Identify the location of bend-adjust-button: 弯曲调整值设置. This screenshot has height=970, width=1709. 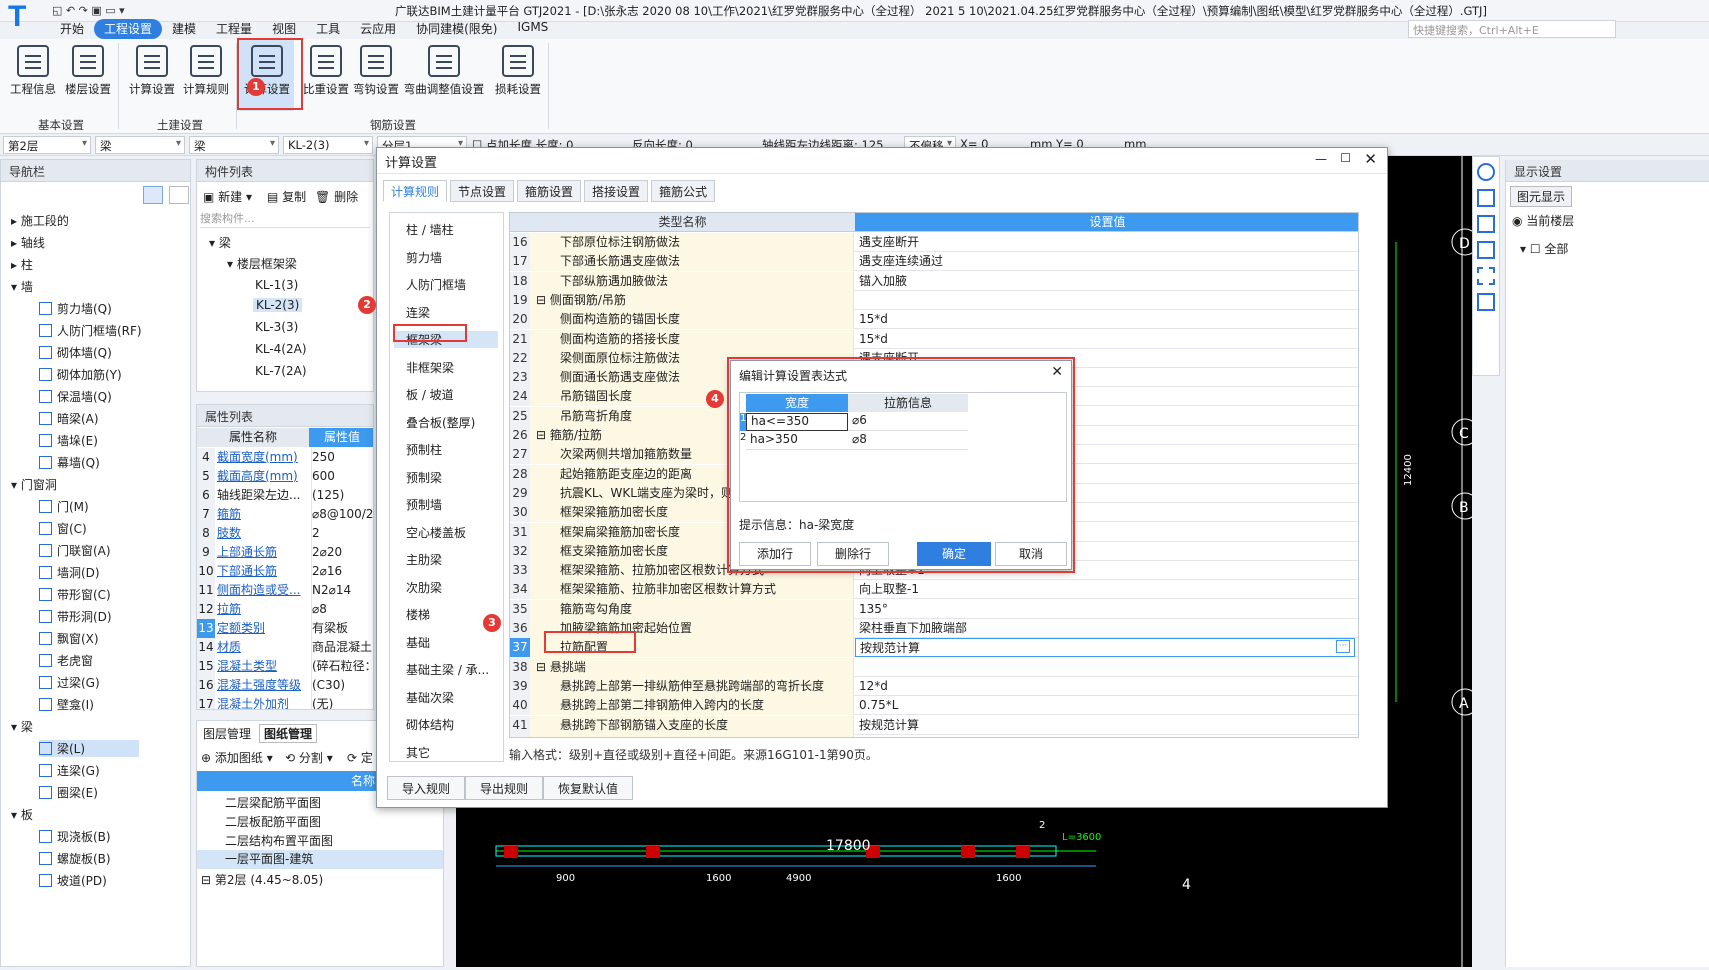
(444, 75).